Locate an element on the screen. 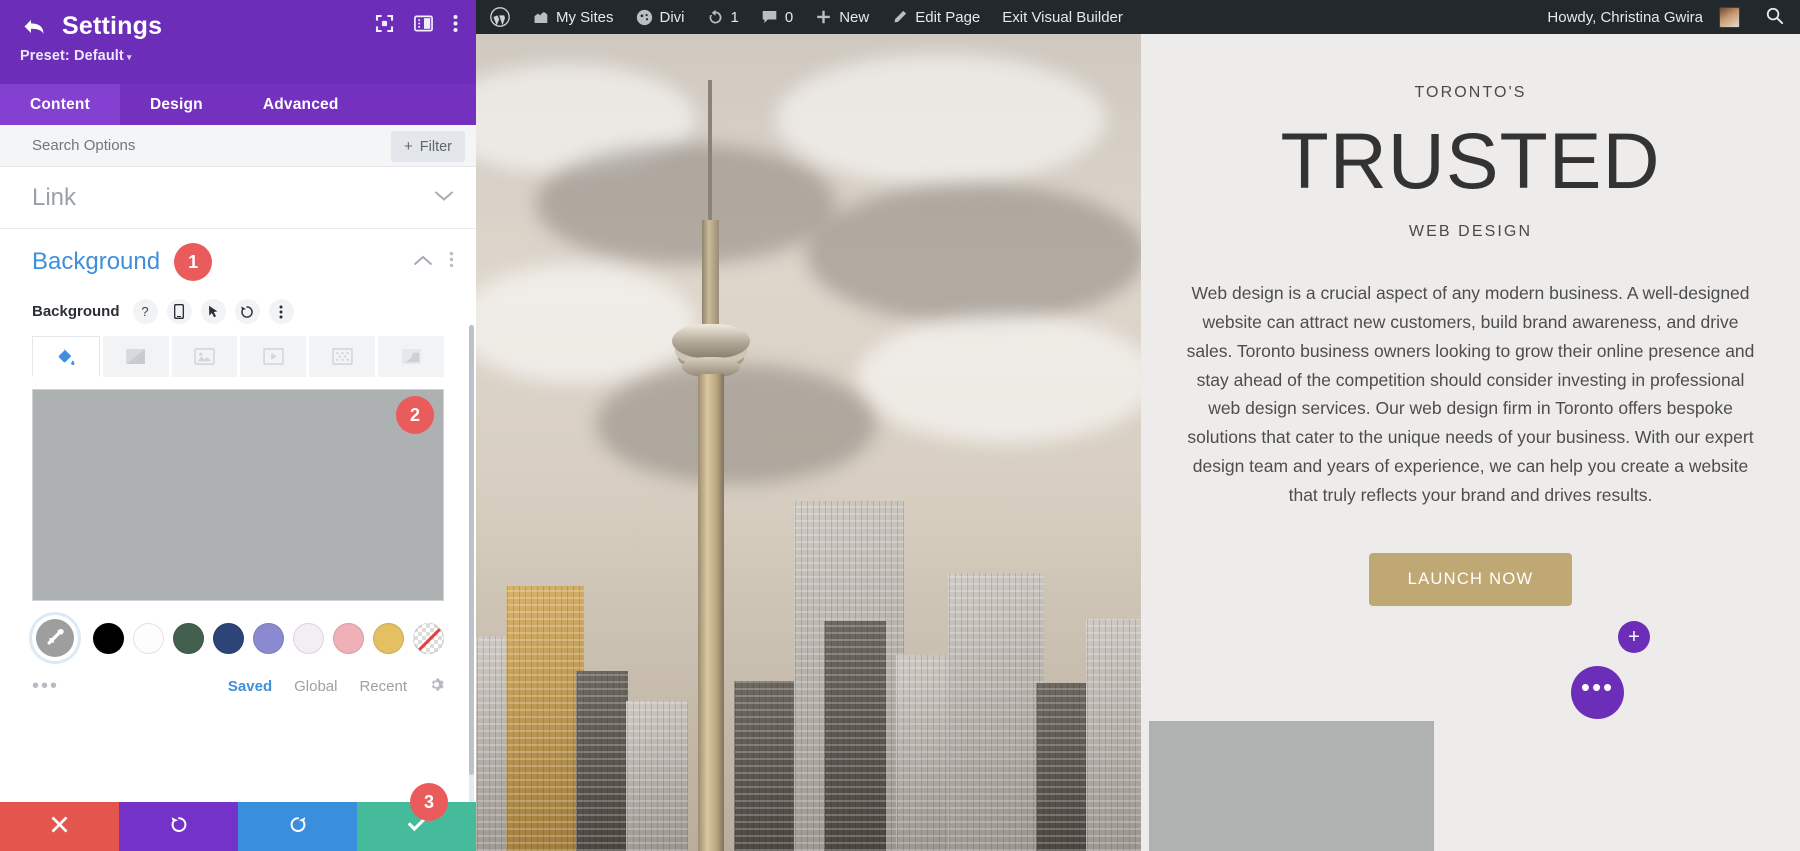 This screenshot has width=1800, height=851. ab-item-exit-visual-builder: Exit Visual Builder is located at coordinates (1062, 17).